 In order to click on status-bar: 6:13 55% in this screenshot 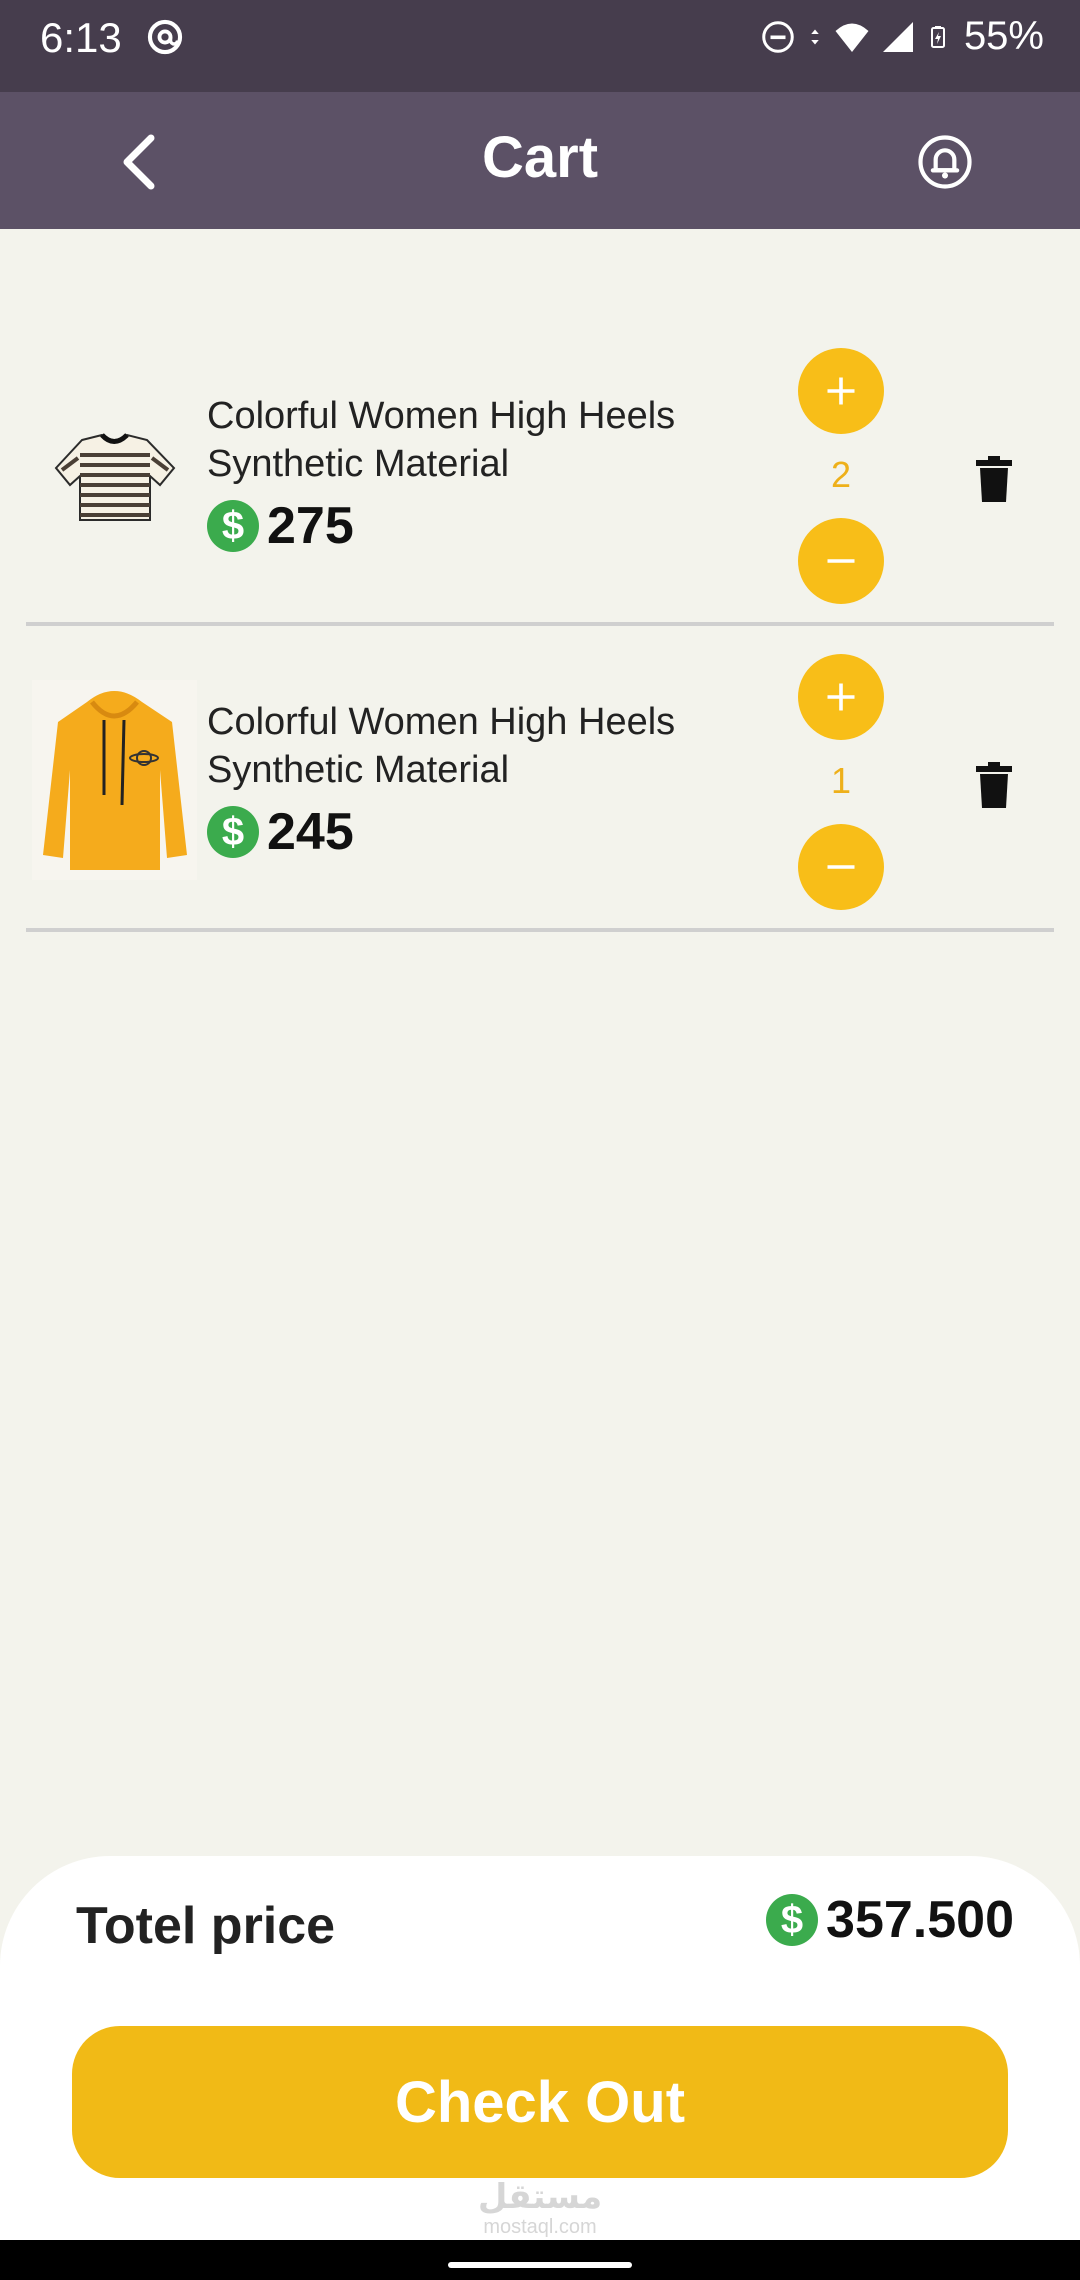, I will do `click(540, 46)`.